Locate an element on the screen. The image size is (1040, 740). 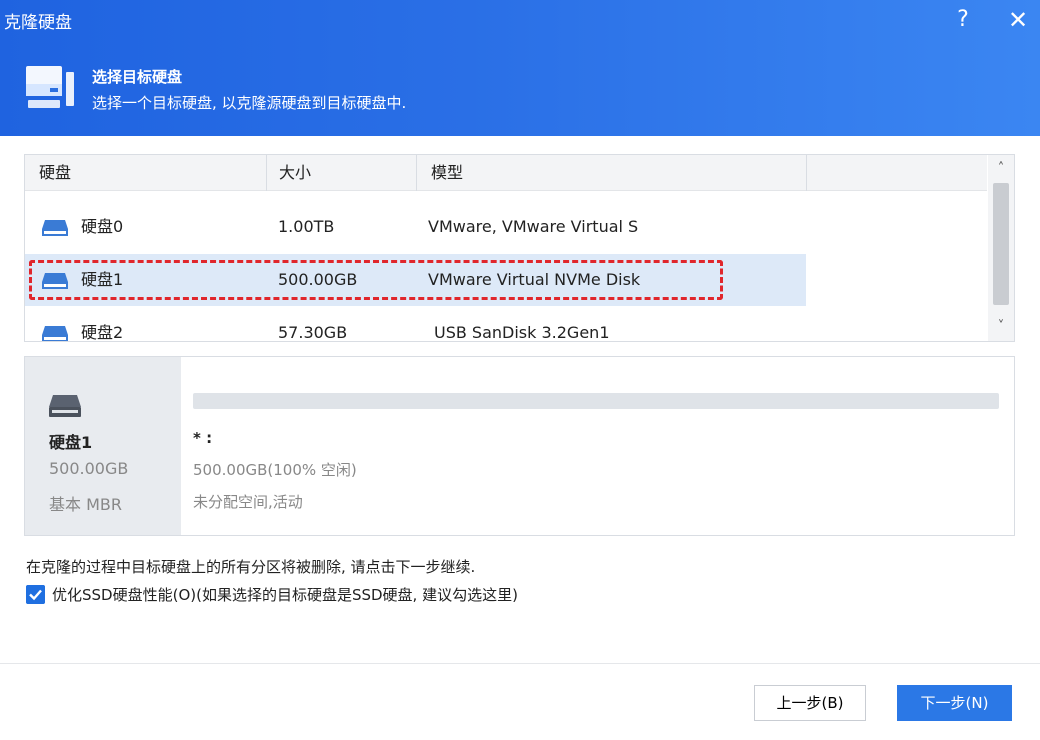
next-button: 下一步(N) is located at coordinates (954, 703).